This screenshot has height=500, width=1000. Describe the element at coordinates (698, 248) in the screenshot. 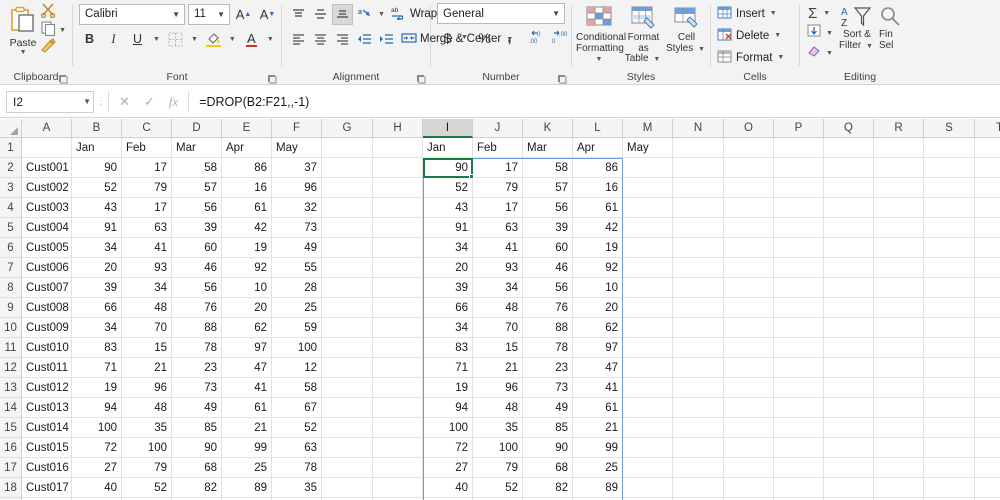

I see `cell-N6` at that location.